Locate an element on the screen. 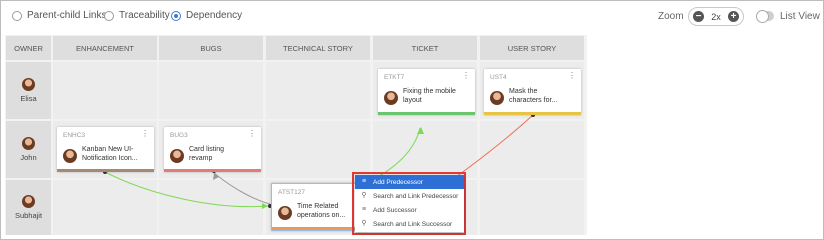 Image resolution: width=824 pixels, height=240 pixels. dependency-link-bug3-atst127 is located at coordinates (242, 188).